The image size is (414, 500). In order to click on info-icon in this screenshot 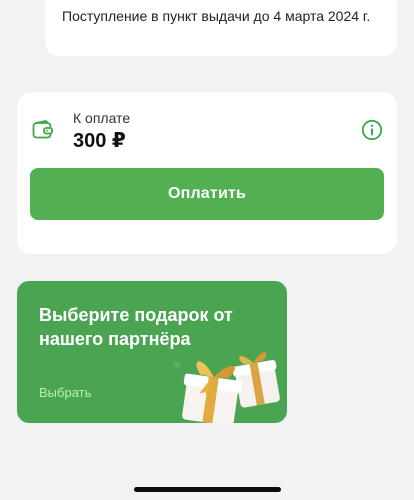, I will do `click(372, 130)`.